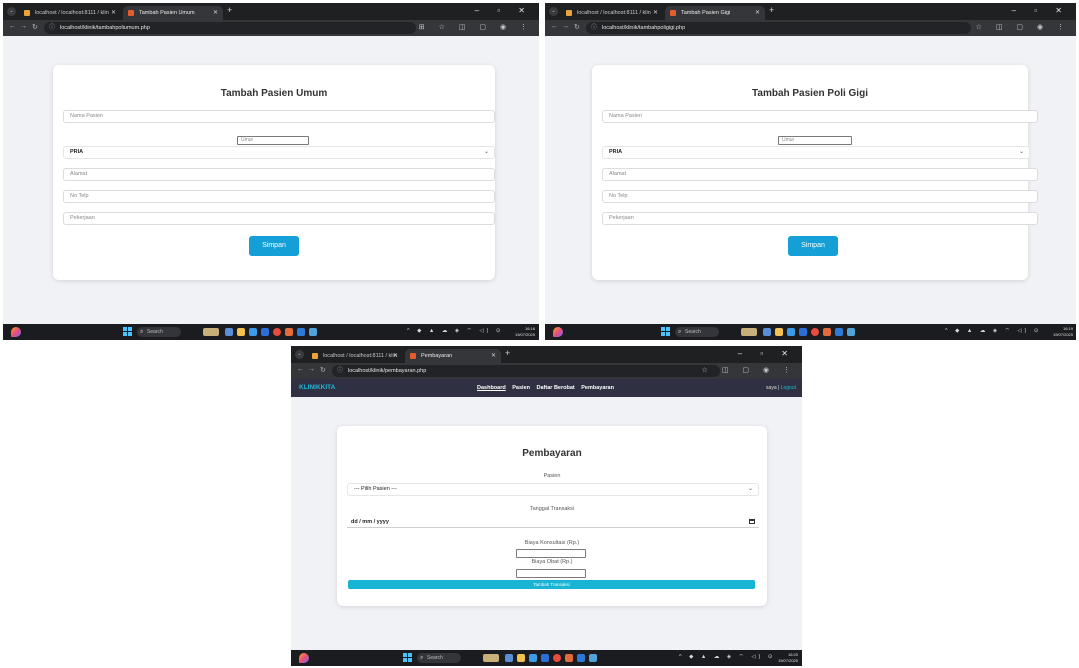  Describe the element at coordinates (476, 27) in the screenshot. I see `browser-extension-icons: ⊞ ☆ ◫ ▢ ◉ ⋮` at that location.